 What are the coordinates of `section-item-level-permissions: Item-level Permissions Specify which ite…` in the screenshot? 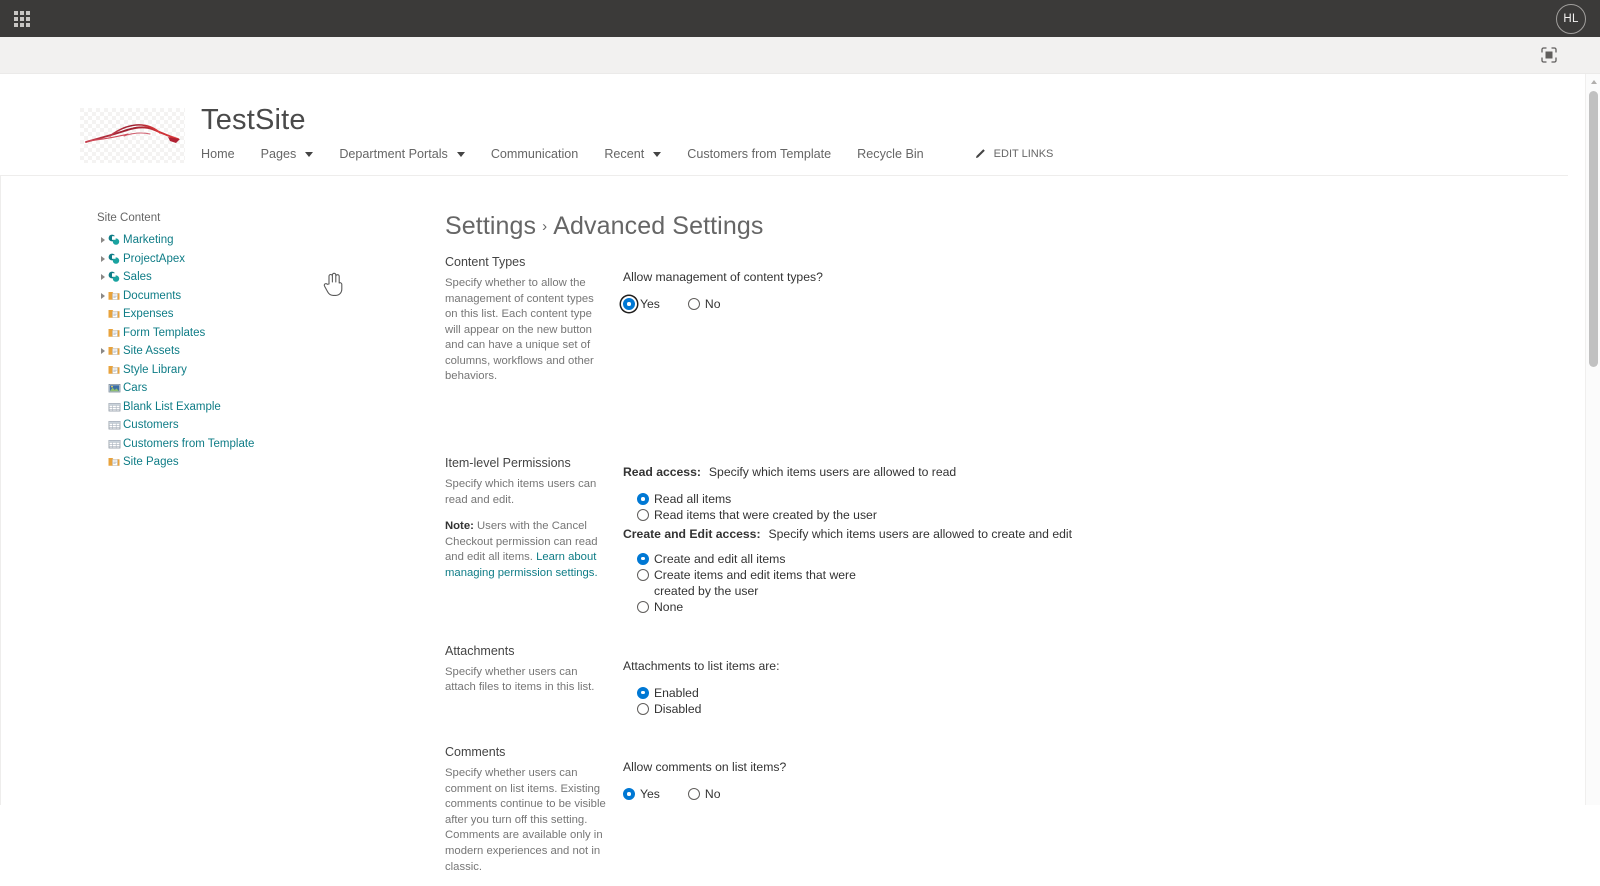 It's located at (945, 536).